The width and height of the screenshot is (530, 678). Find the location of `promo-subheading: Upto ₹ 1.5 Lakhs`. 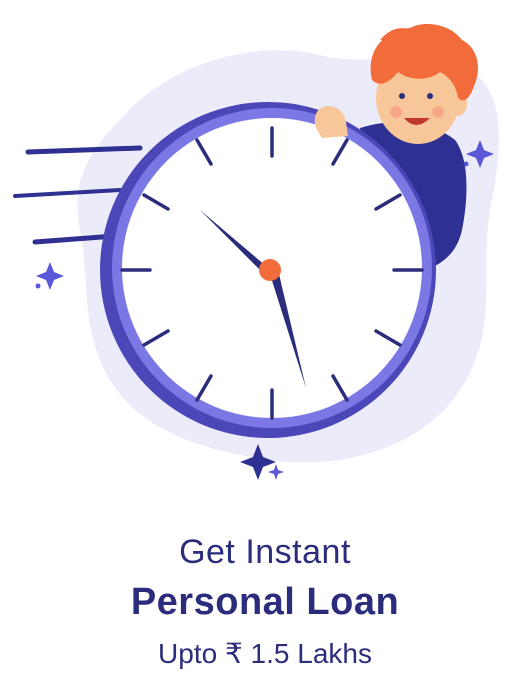

promo-subheading: Upto ₹ 1.5 Lakhs is located at coordinates (265, 653).